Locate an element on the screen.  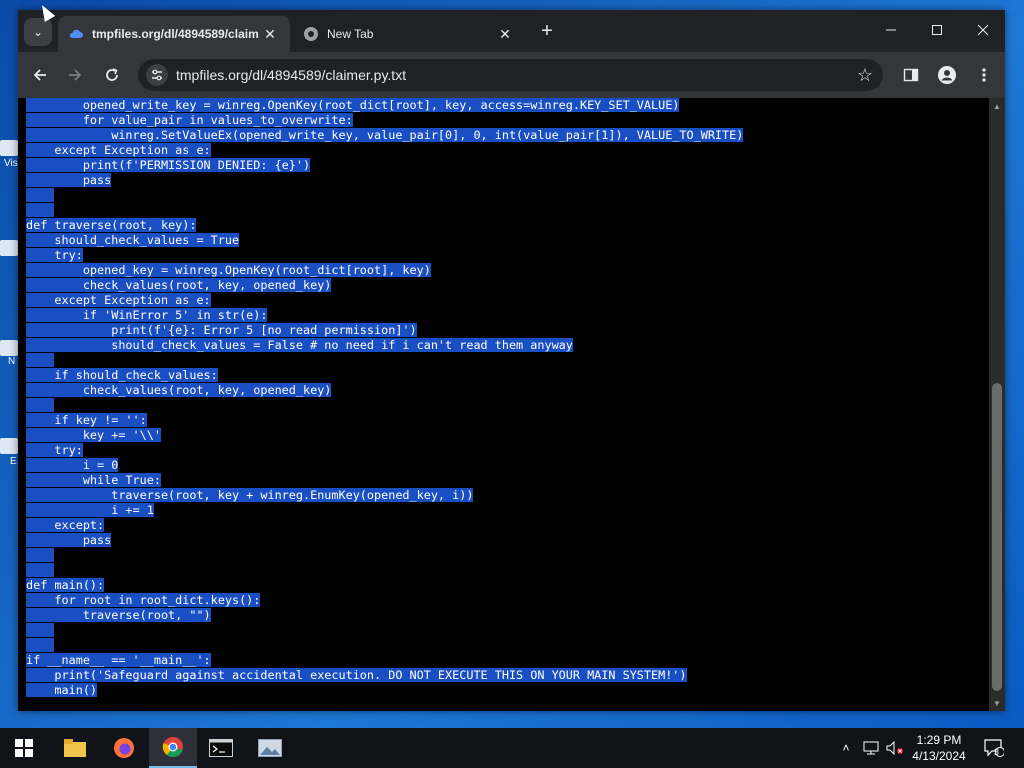
volume-status is located at coordinates (895, 748).